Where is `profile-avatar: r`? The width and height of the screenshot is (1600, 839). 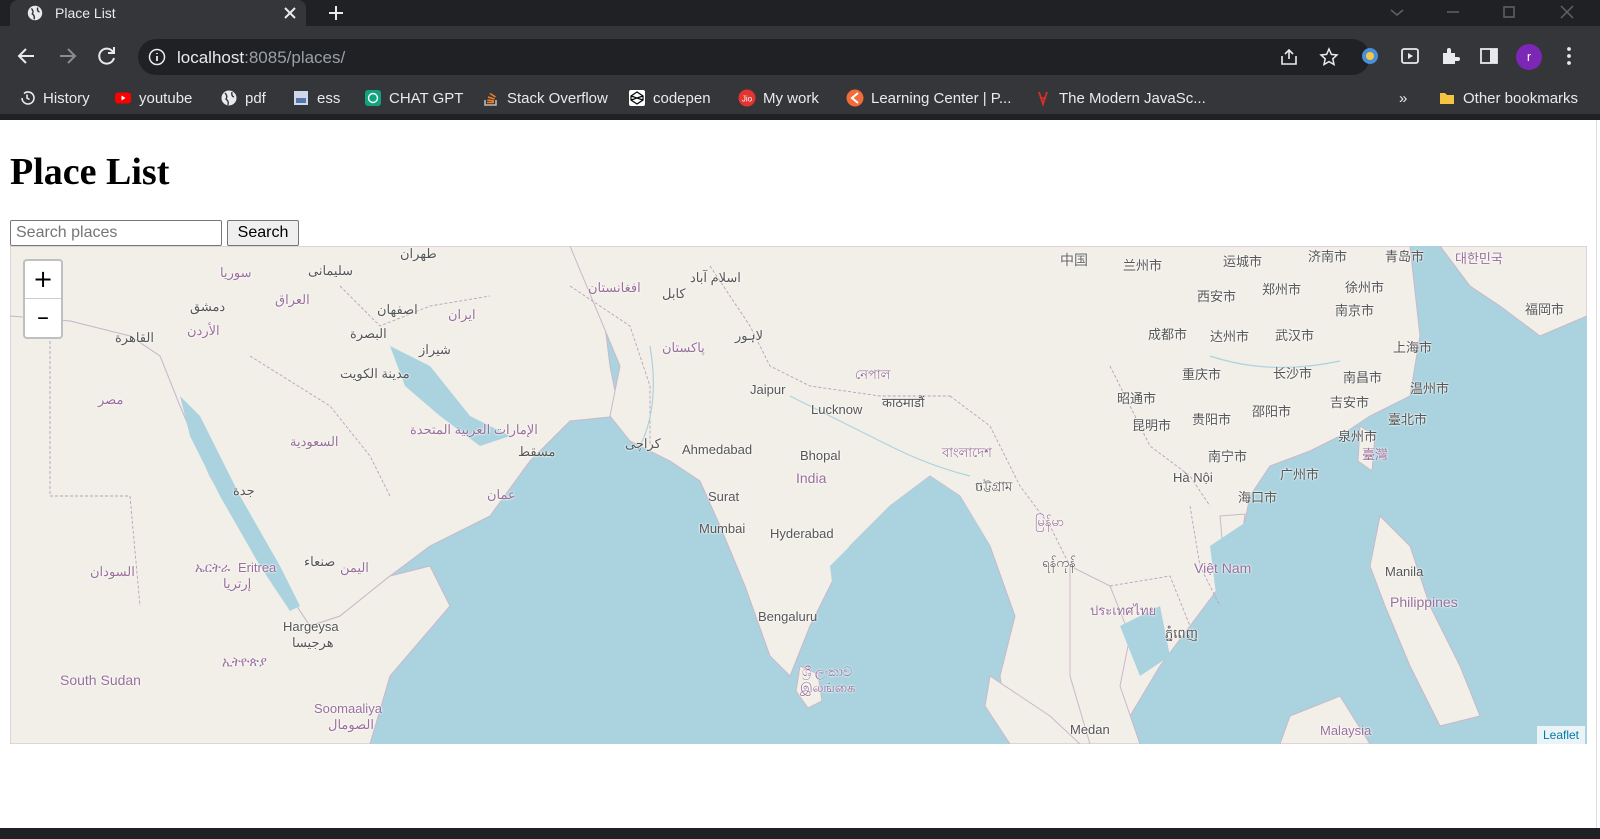
profile-avatar: r is located at coordinates (1529, 57).